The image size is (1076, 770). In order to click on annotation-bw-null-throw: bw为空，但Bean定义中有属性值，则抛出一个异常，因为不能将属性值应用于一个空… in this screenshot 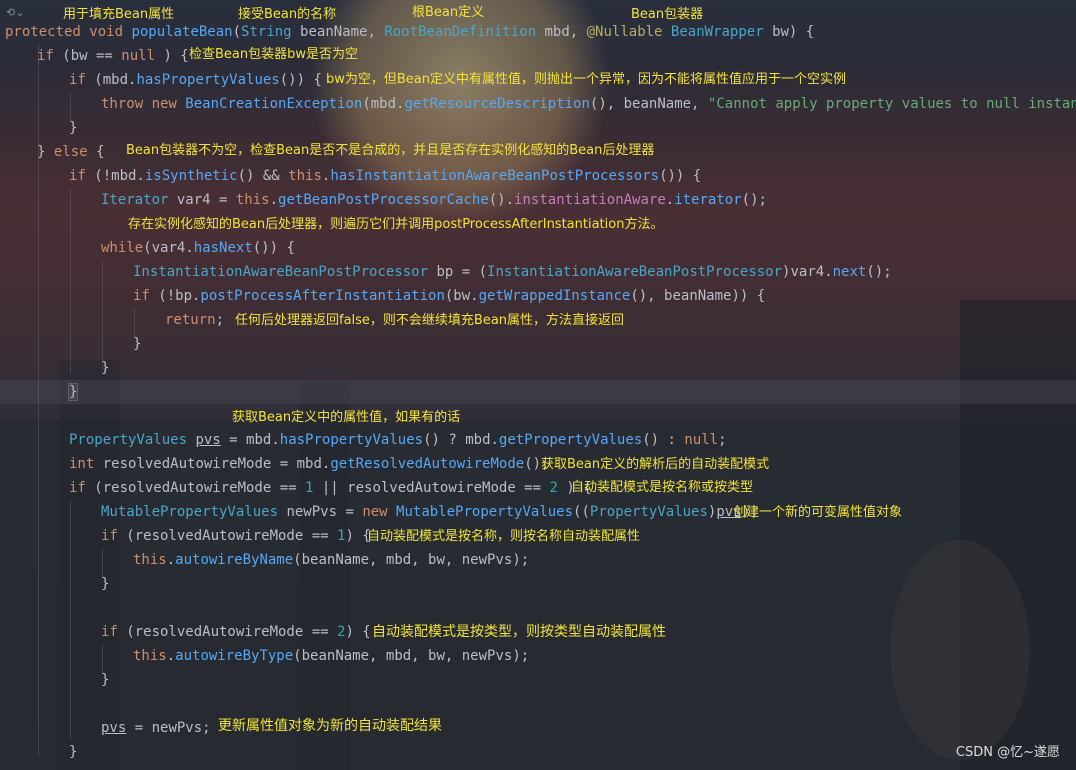, I will do `click(586, 79)`.